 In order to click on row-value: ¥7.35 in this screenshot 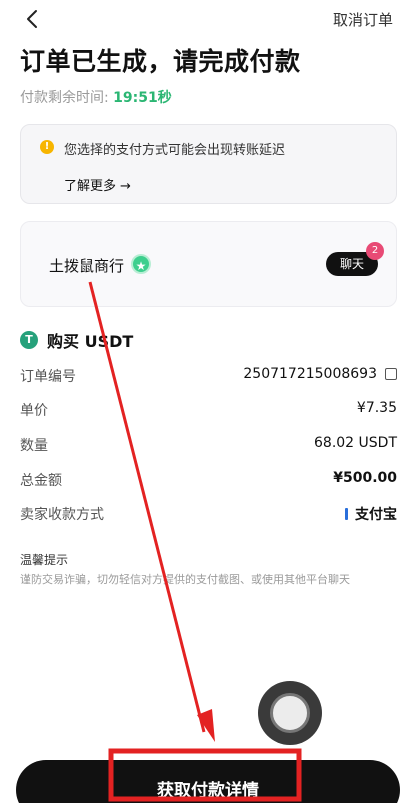, I will do `click(376, 408)`.